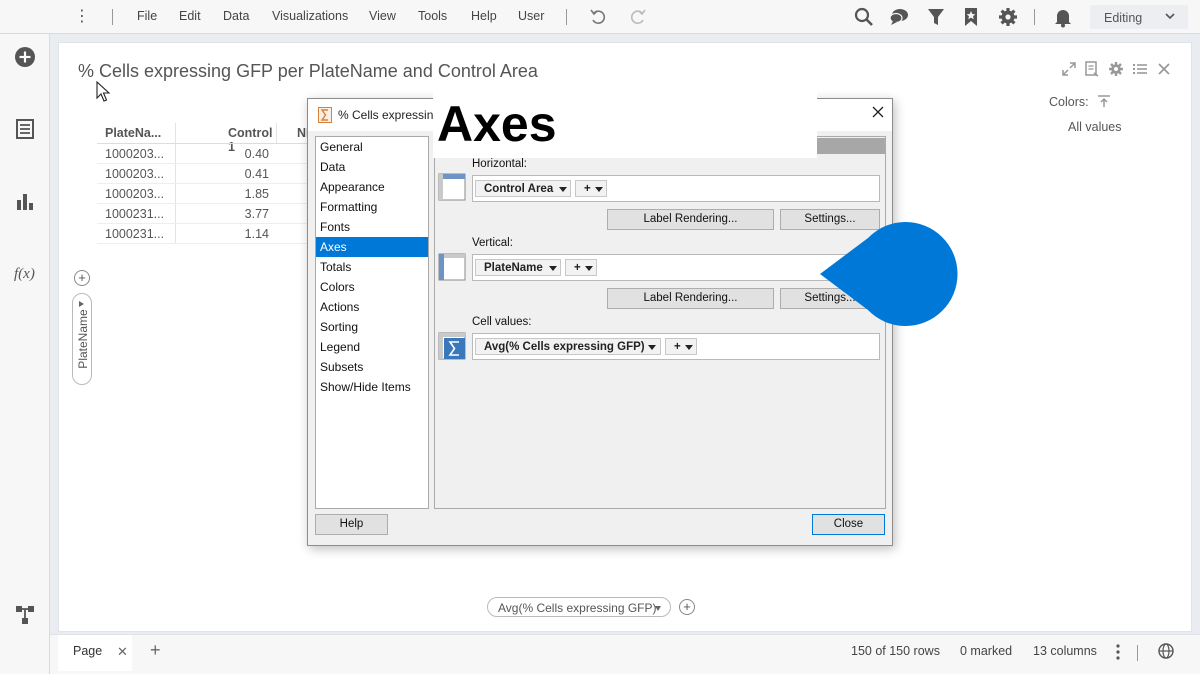 Image resolution: width=1200 pixels, height=674 pixels. What do you see at coordinates (432, 16) in the screenshot?
I see `menu-tools: Tools` at bounding box center [432, 16].